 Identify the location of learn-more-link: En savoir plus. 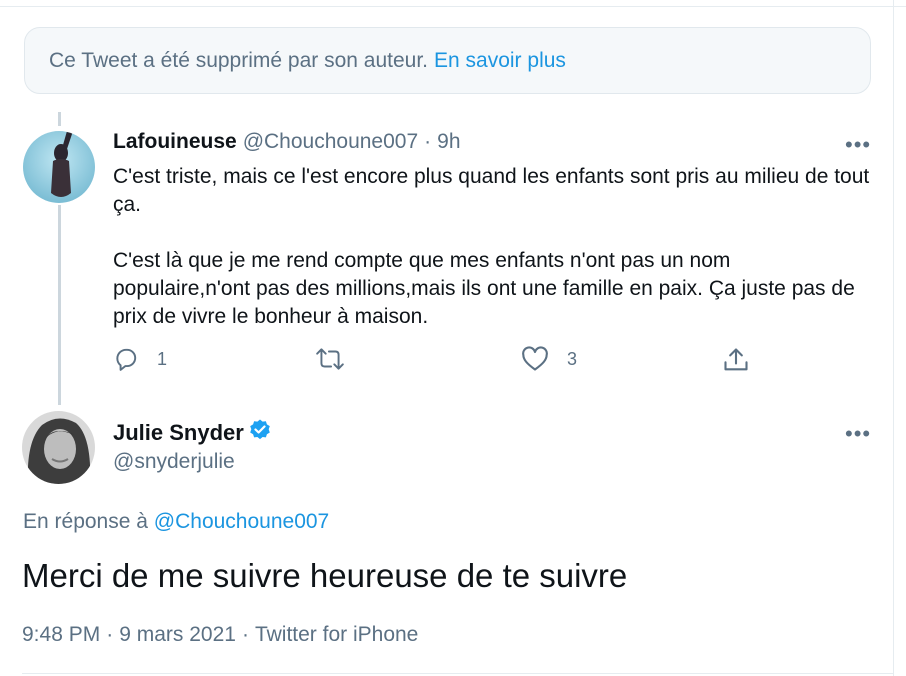
(500, 61).